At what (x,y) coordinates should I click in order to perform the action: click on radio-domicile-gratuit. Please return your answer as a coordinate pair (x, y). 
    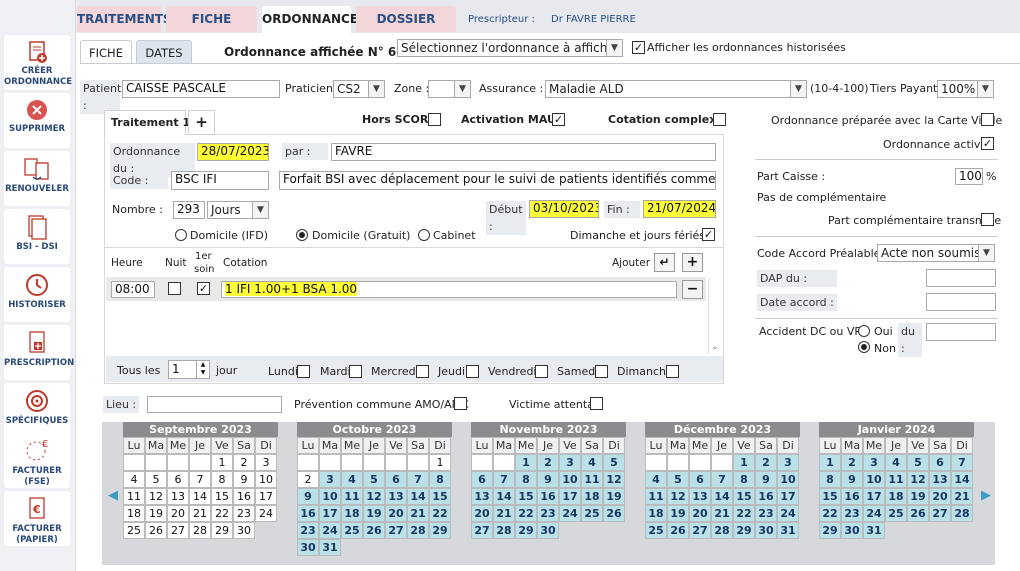
    Looking at the image, I should click on (302, 235).